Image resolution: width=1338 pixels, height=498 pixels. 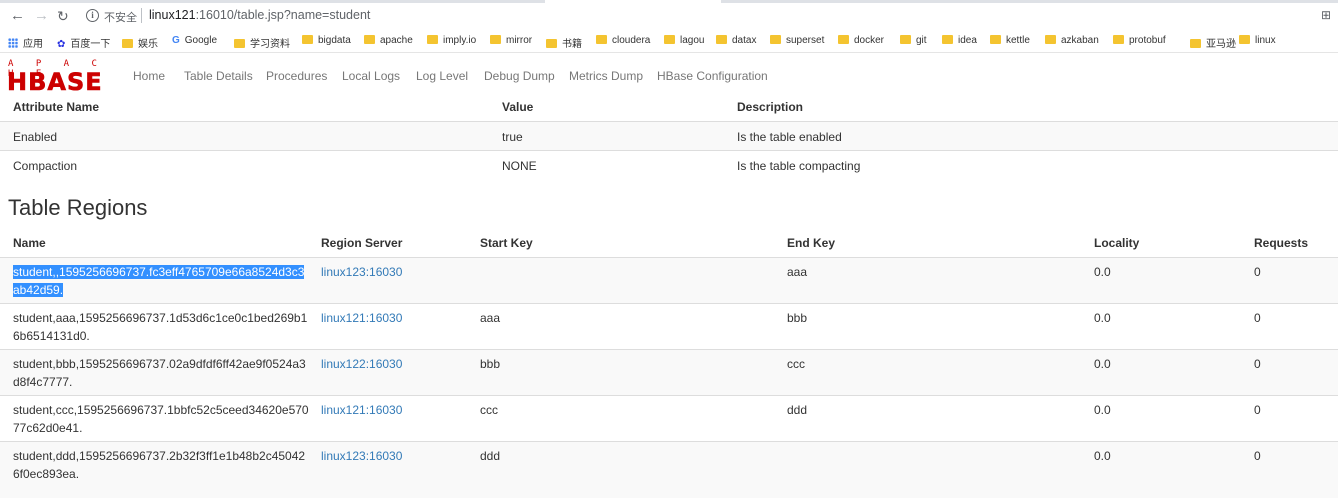 What do you see at coordinates (490, 318) in the screenshot?
I see `start-key: aaa` at bounding box center [490, 318].